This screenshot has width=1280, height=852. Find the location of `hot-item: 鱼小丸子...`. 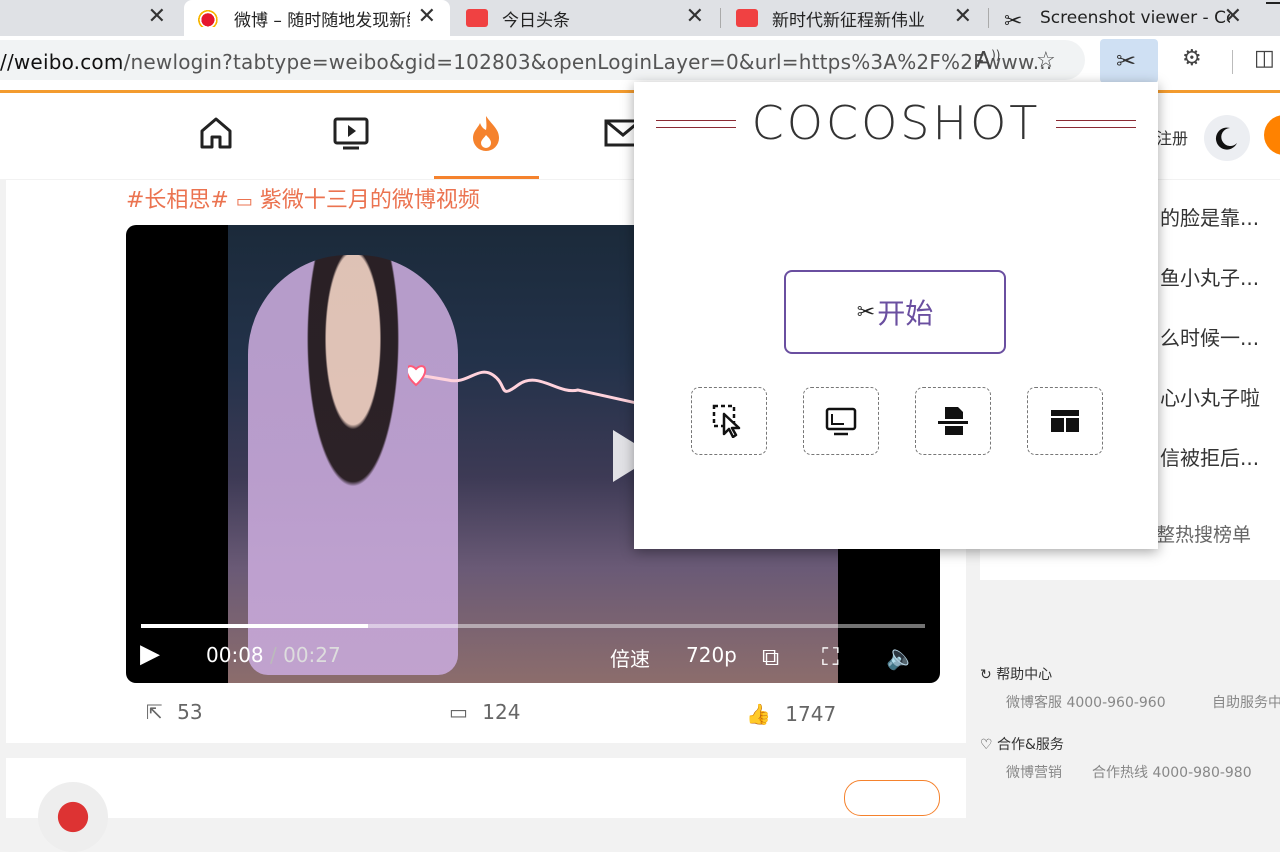

hot-item: 鱼小丸子... is located at coordinates (1209, 276).